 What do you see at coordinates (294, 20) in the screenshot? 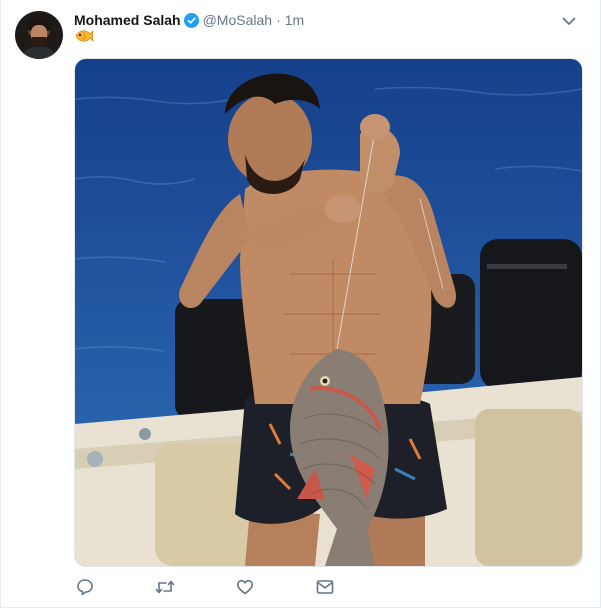
I see `tweet-timestamp: 1m` at bounding box center [294, 20].